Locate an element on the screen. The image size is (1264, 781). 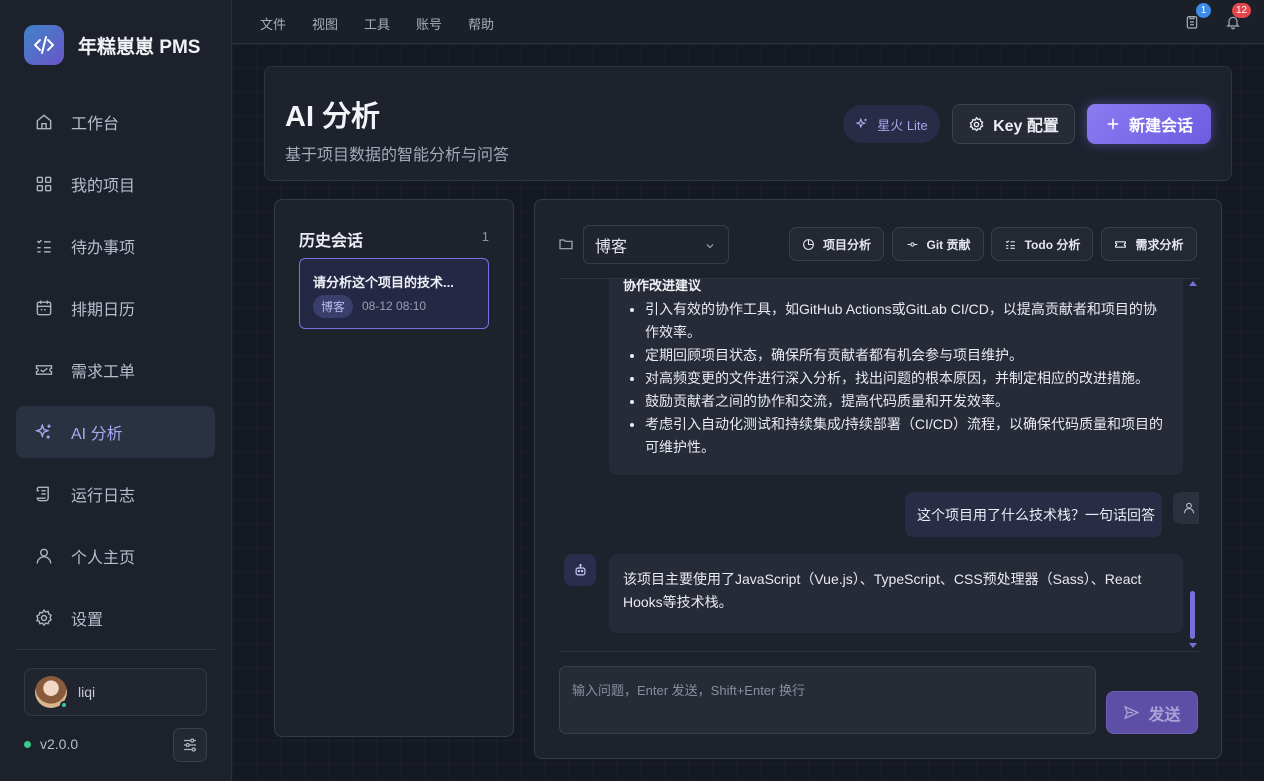
list-item: 对高频变更的文件进行深入分析，找出问题的根本原因，并制定相应的改进措施。 is located at coordinates (905, 378).